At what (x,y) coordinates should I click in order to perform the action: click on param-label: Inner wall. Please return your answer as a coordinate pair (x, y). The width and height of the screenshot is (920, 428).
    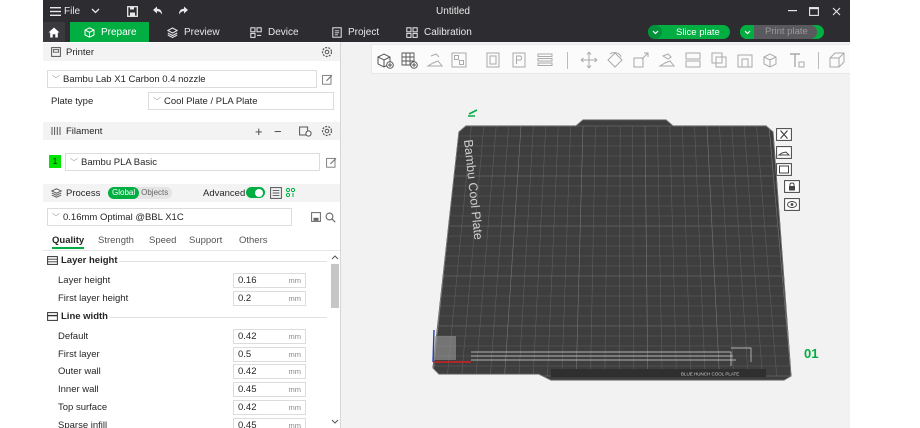
    Looking at the image, I should click on (78, 389).